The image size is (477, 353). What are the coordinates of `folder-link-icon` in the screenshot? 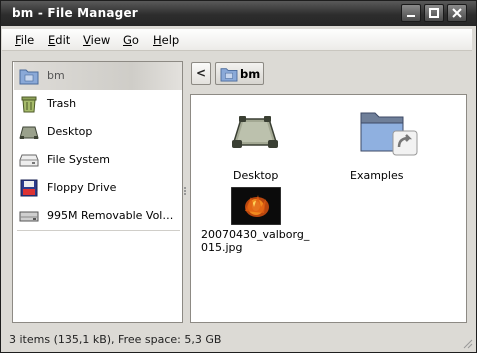 It's located at (389, 134).